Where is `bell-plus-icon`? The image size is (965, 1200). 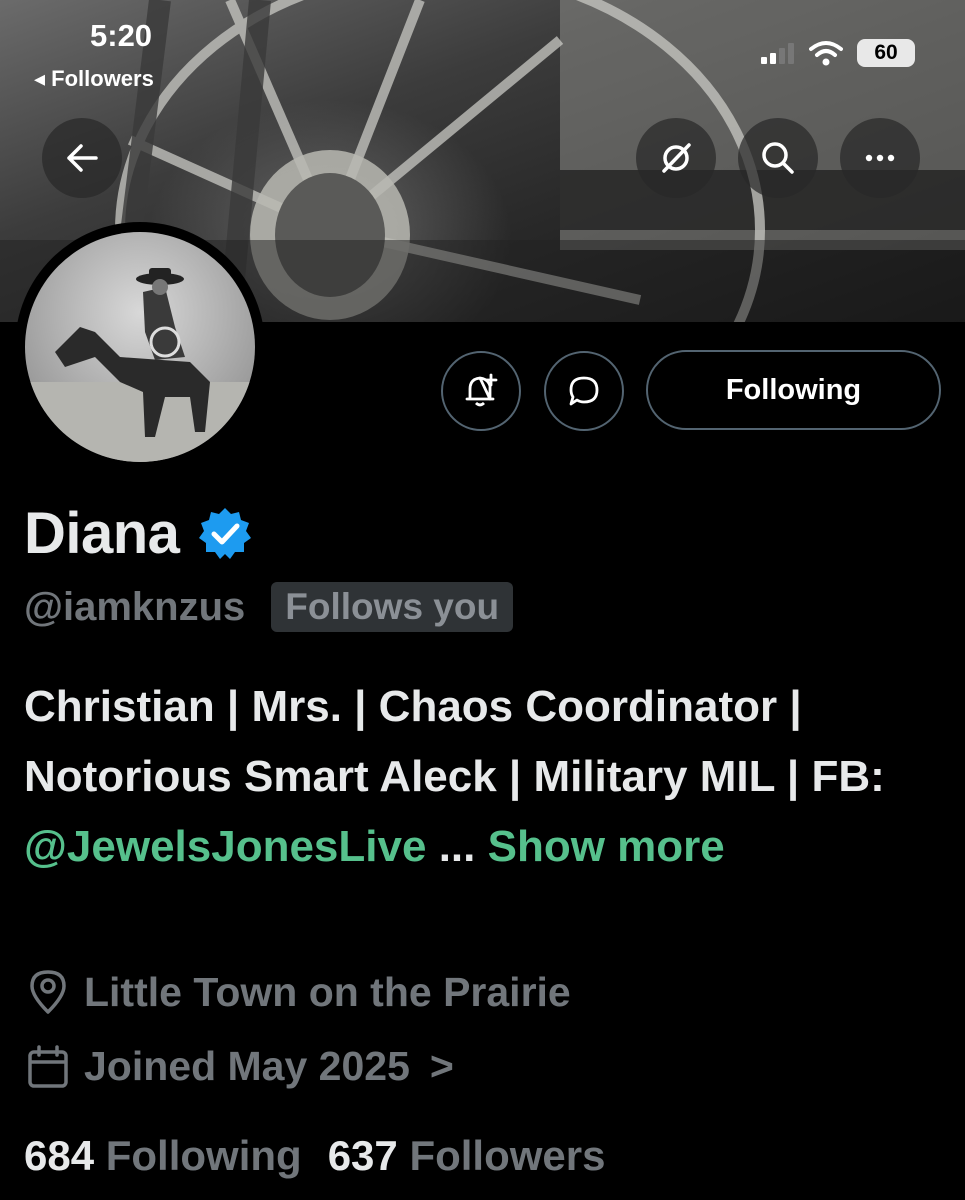 bell-plus-icon is located at coordinates (481, 390).